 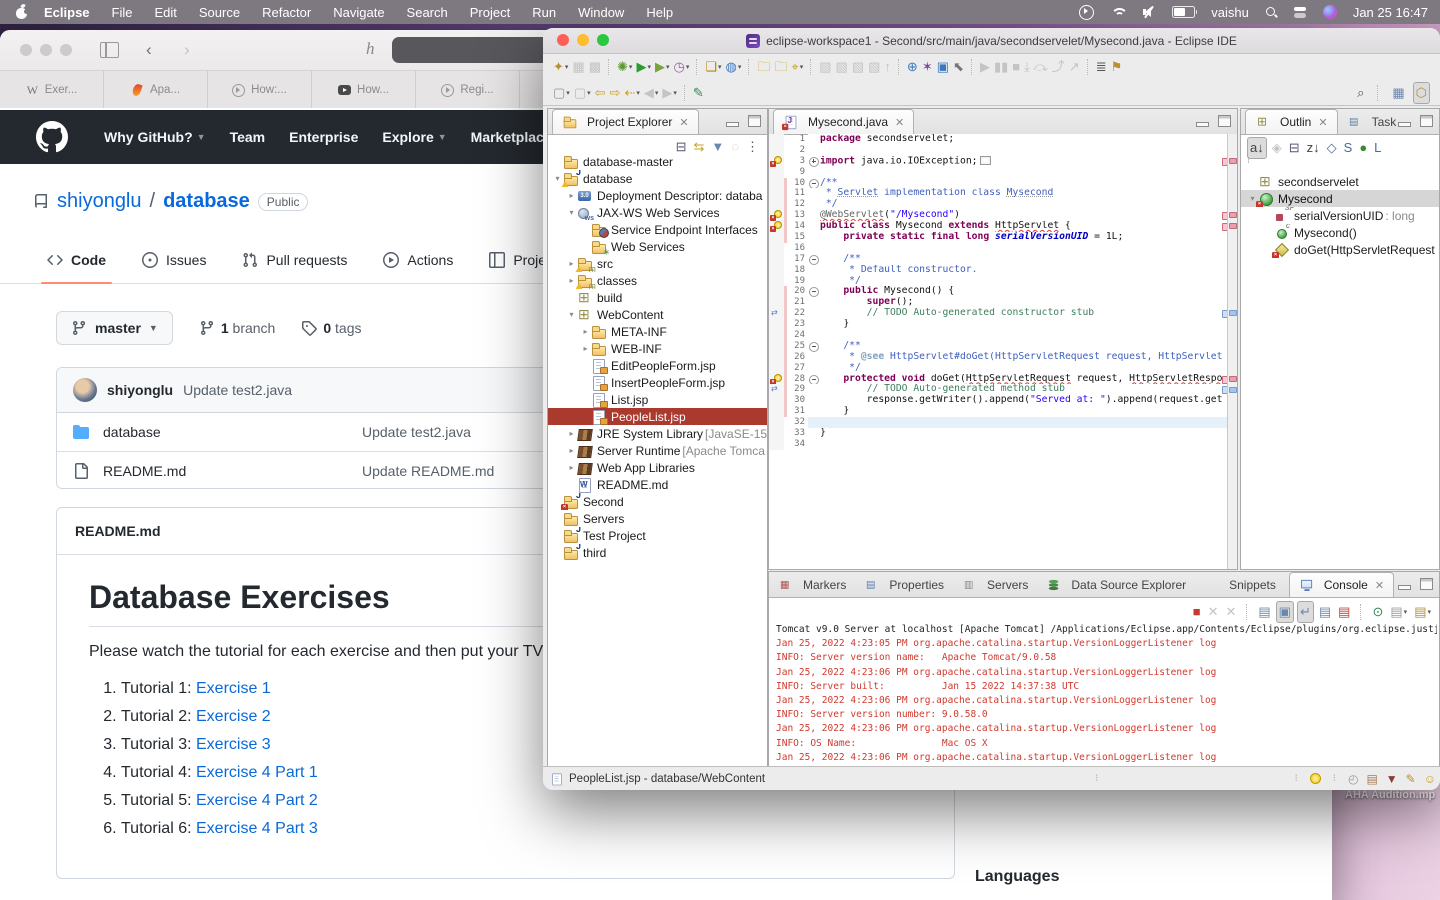 I want to click on menu-item-window: Window, so click(x=601, y=12).